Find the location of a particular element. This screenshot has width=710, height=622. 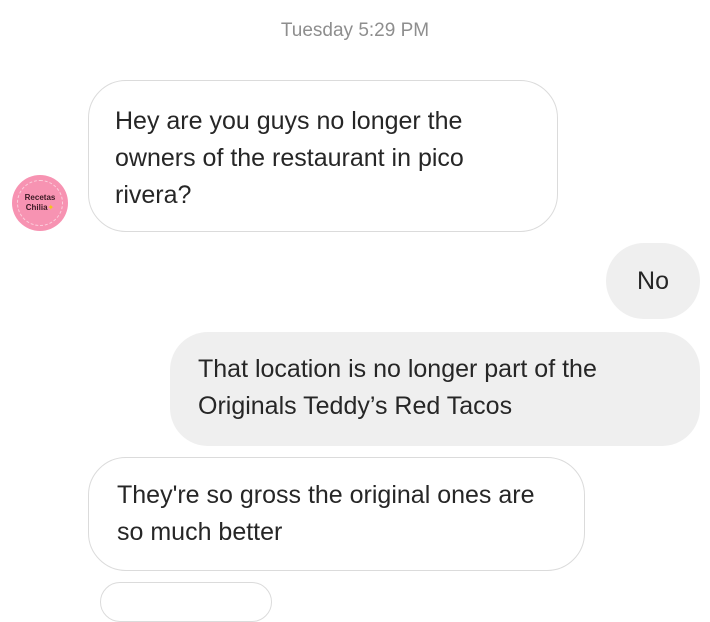

incoming-message-bubble-partial is located at coordinates (186, 602).